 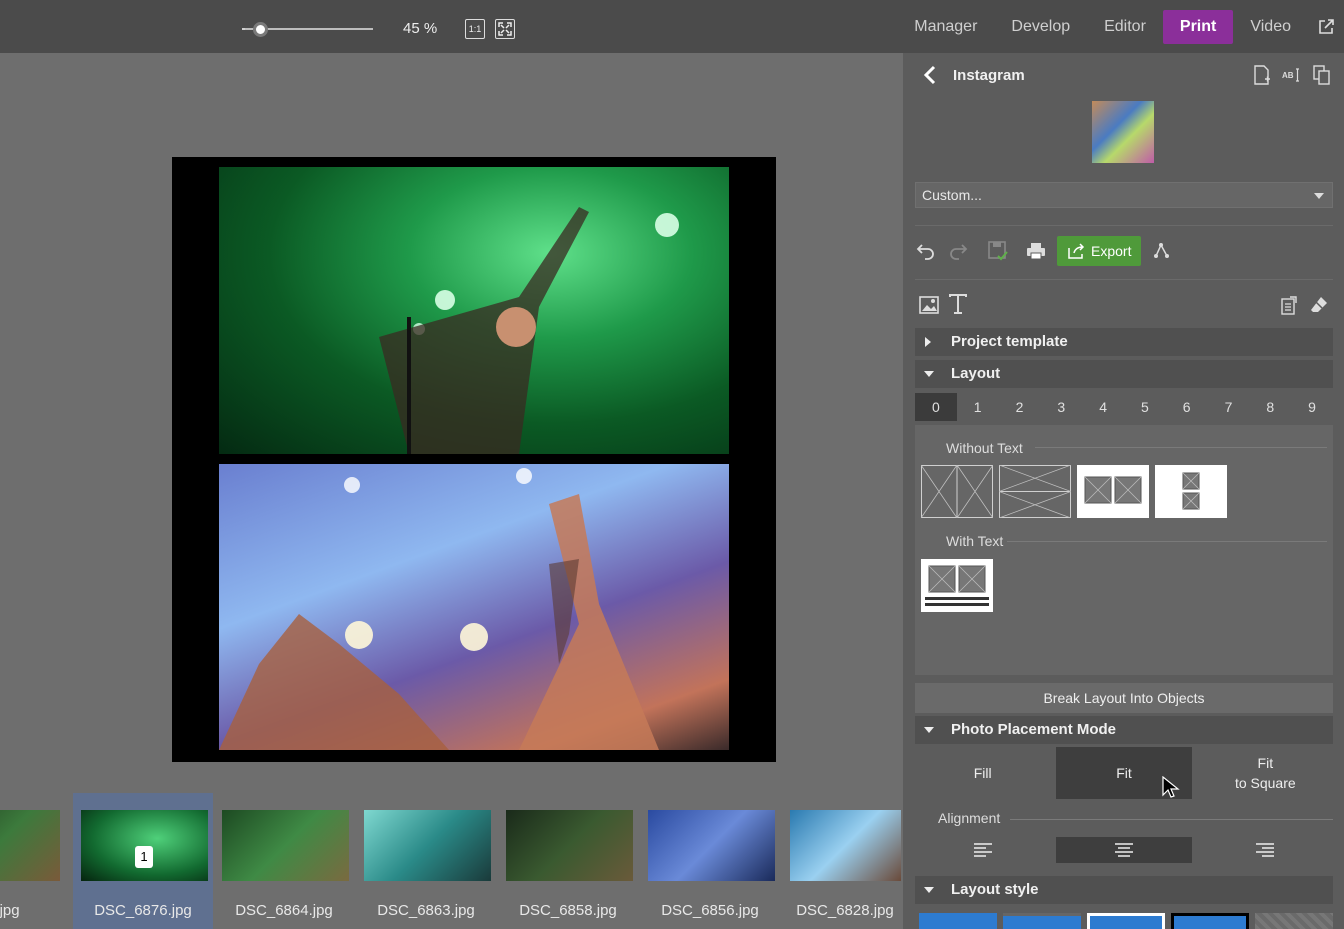 I want to click on align-left-button, so click(x=982, y=850).